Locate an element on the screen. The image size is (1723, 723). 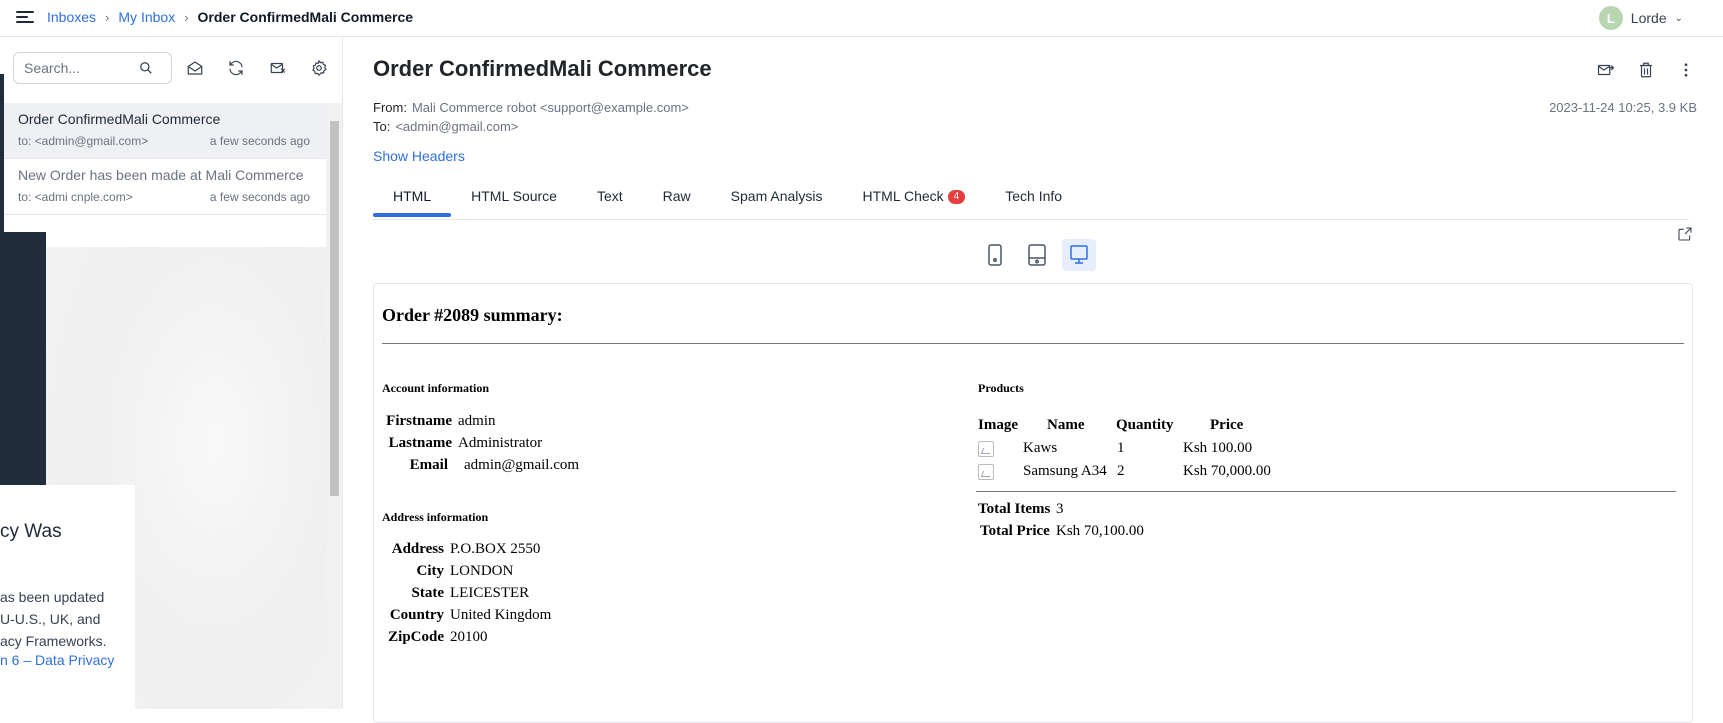
background-overlay is located at coordinates (23, 377).